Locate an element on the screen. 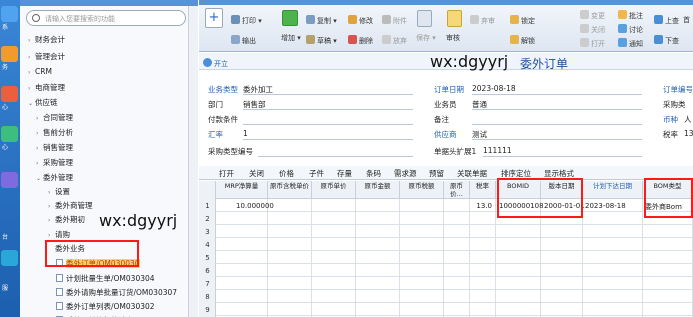 This screenshot has height=317, width=693. nav-item: › 电商管理 is located at coordinates (46, 87).